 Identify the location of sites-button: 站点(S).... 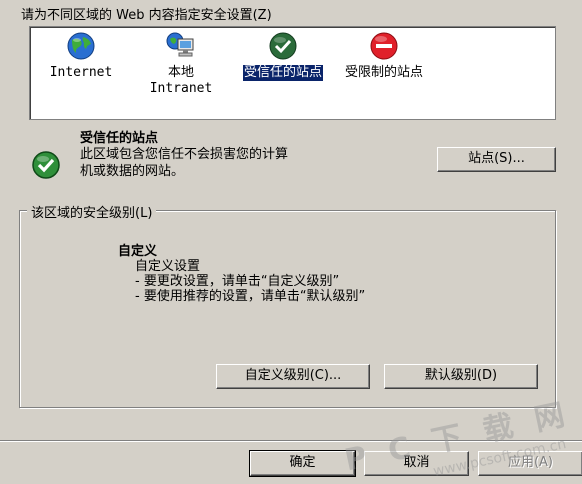
(496, 159).